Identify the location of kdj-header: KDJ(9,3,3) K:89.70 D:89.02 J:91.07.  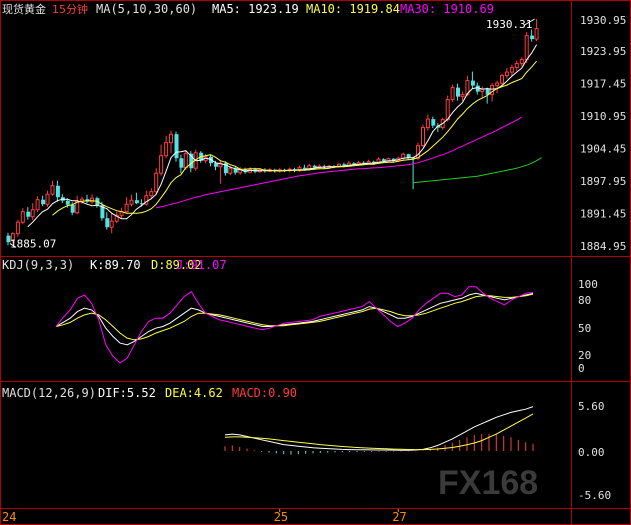
(114, 265).